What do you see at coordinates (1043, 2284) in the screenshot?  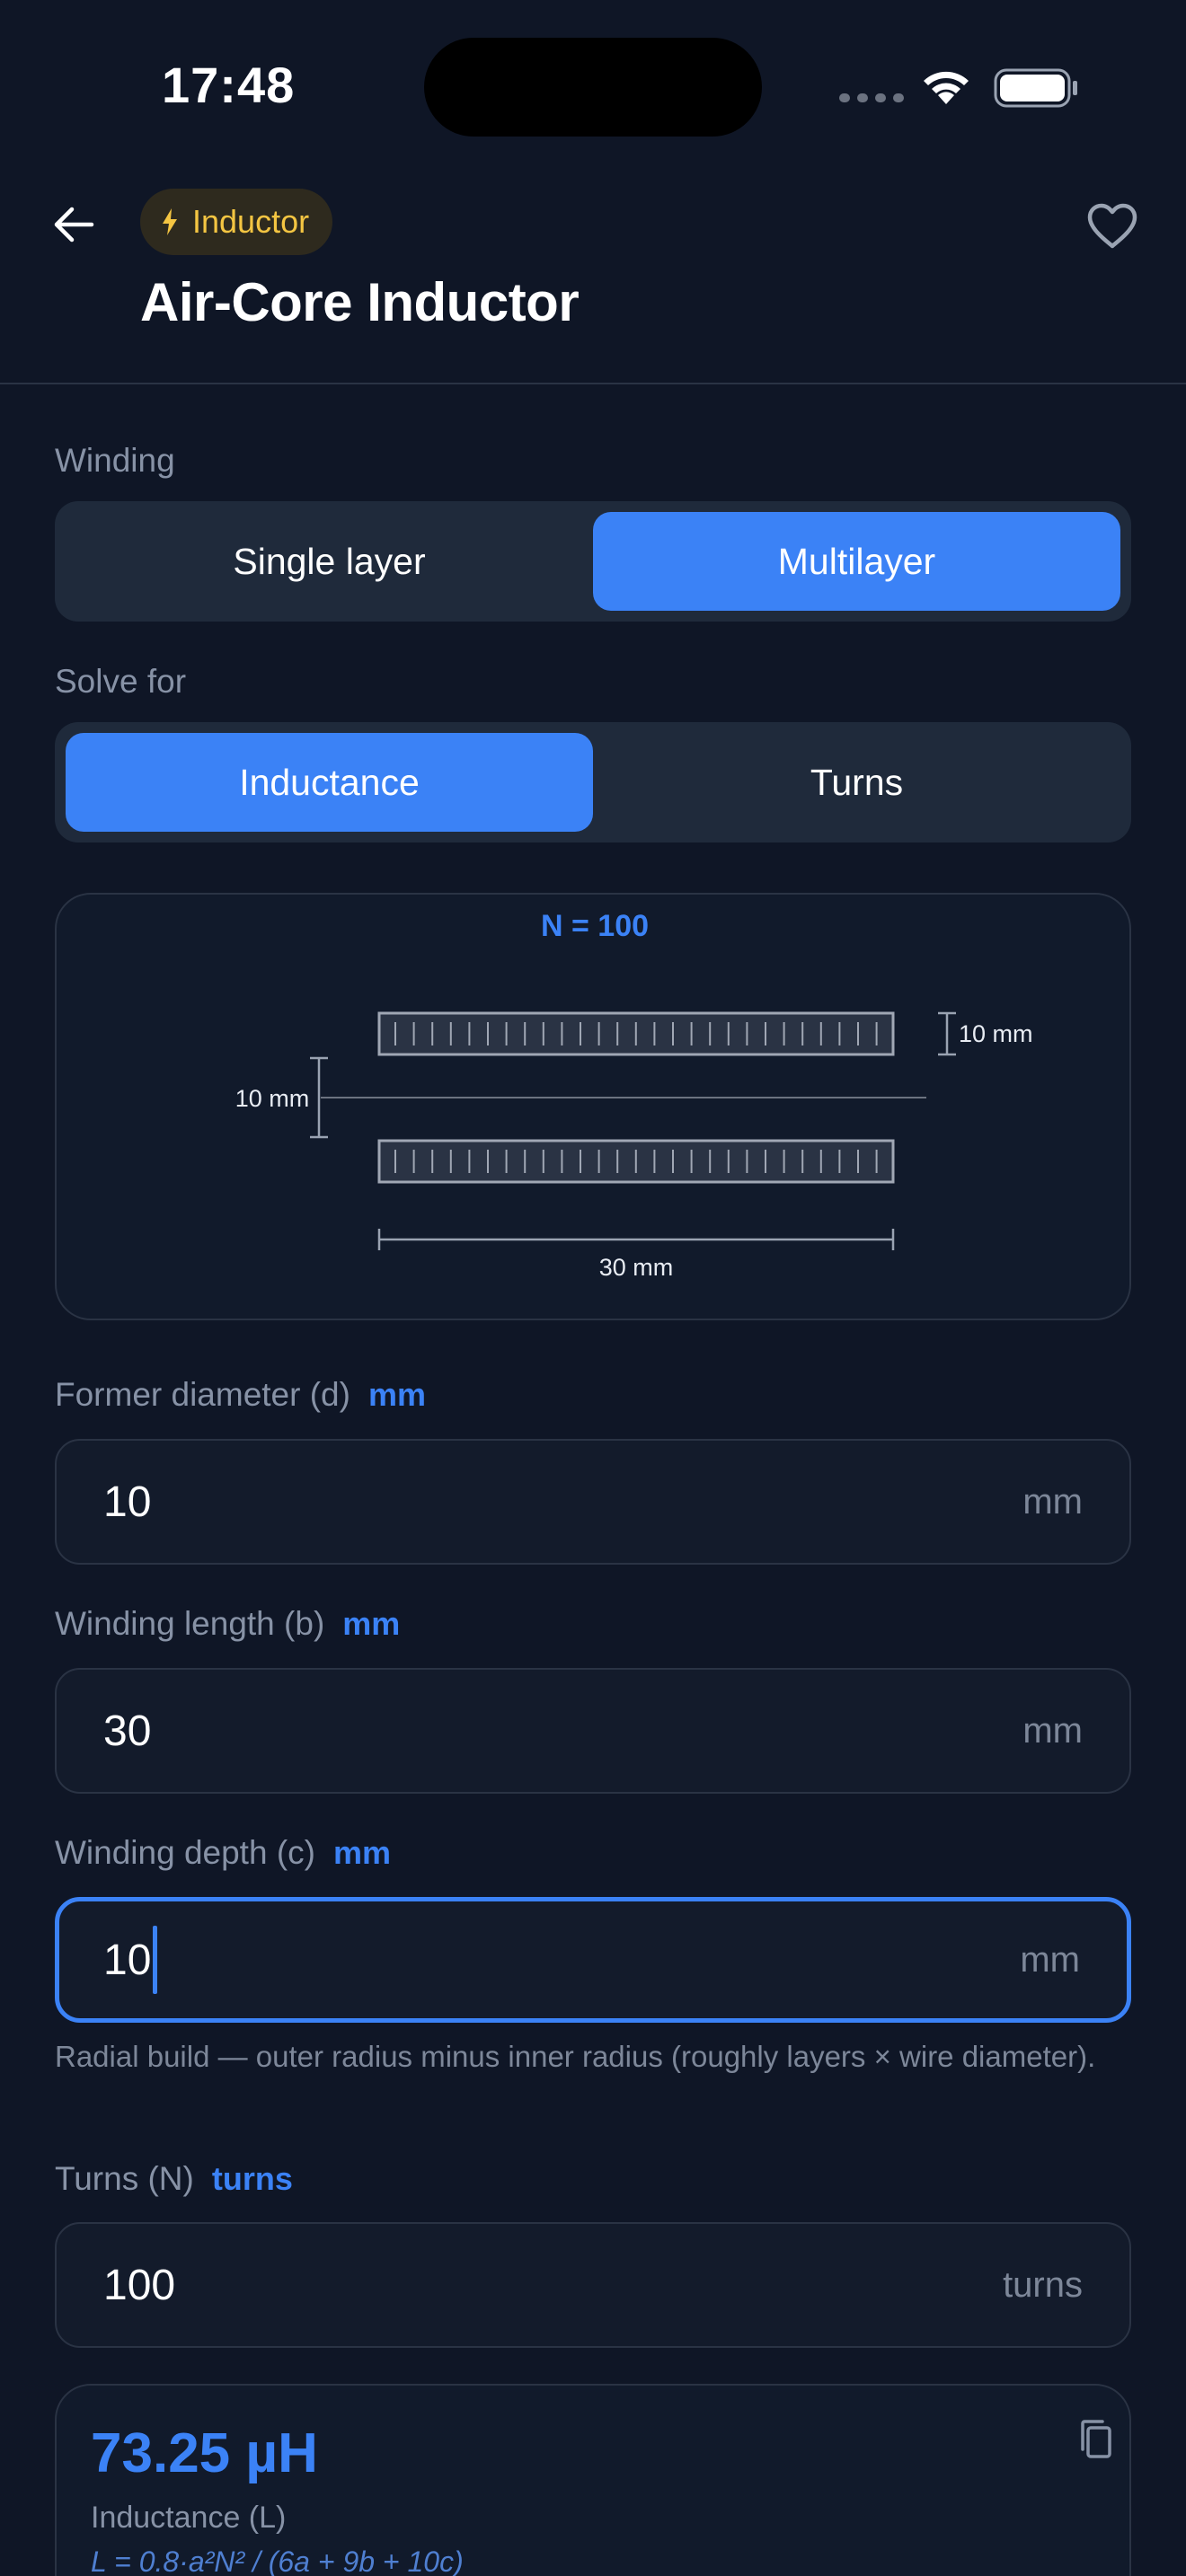 I see `turns-input-suffix: turns` at bounding box center [1043, 2284].